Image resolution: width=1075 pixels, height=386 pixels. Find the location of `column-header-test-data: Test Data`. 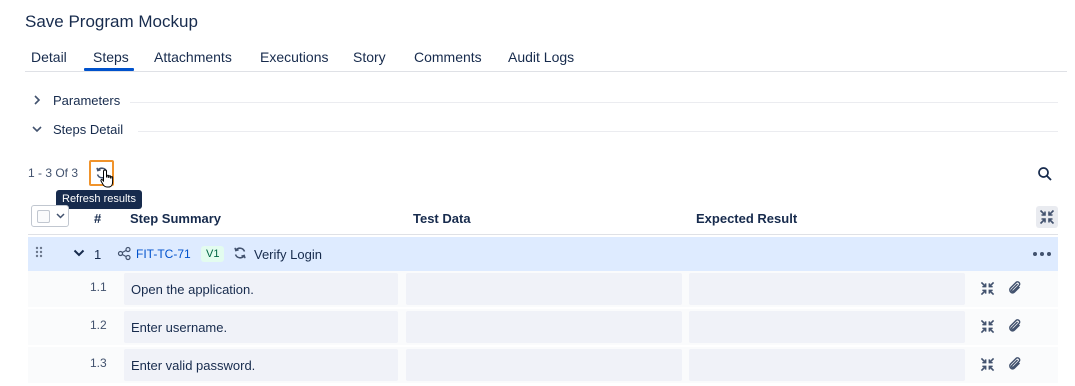

column-header-test-data: Test Data is located at coordinates (442, 218).